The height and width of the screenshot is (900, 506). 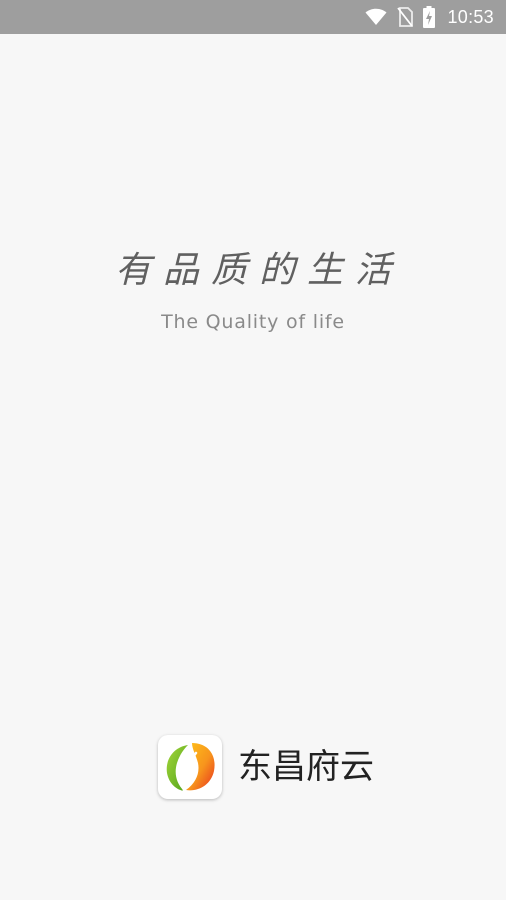 I want to click on status-time: 10:53, so click(x=470, y=16).